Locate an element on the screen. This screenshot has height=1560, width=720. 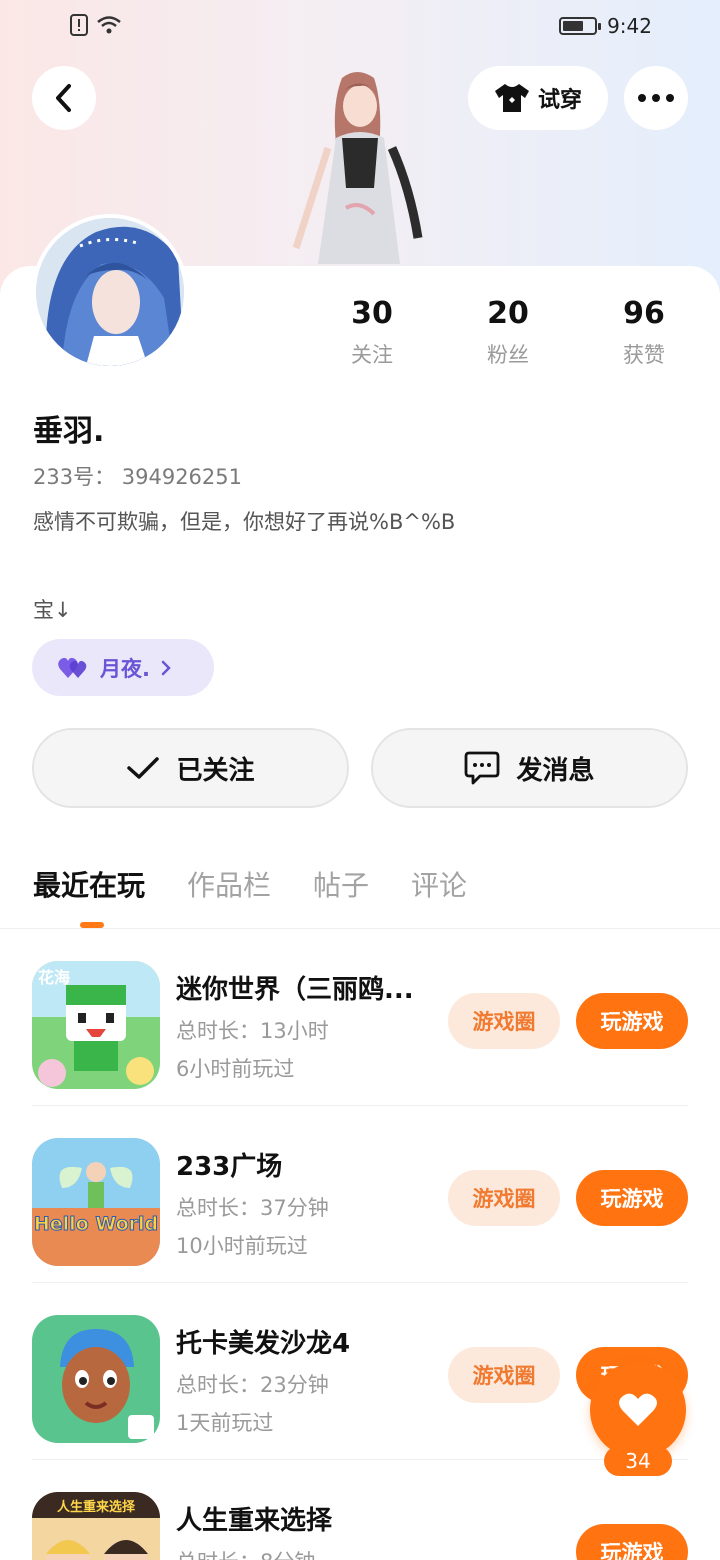
send-message-label: 发消息 is located at coordinates (555, 770).